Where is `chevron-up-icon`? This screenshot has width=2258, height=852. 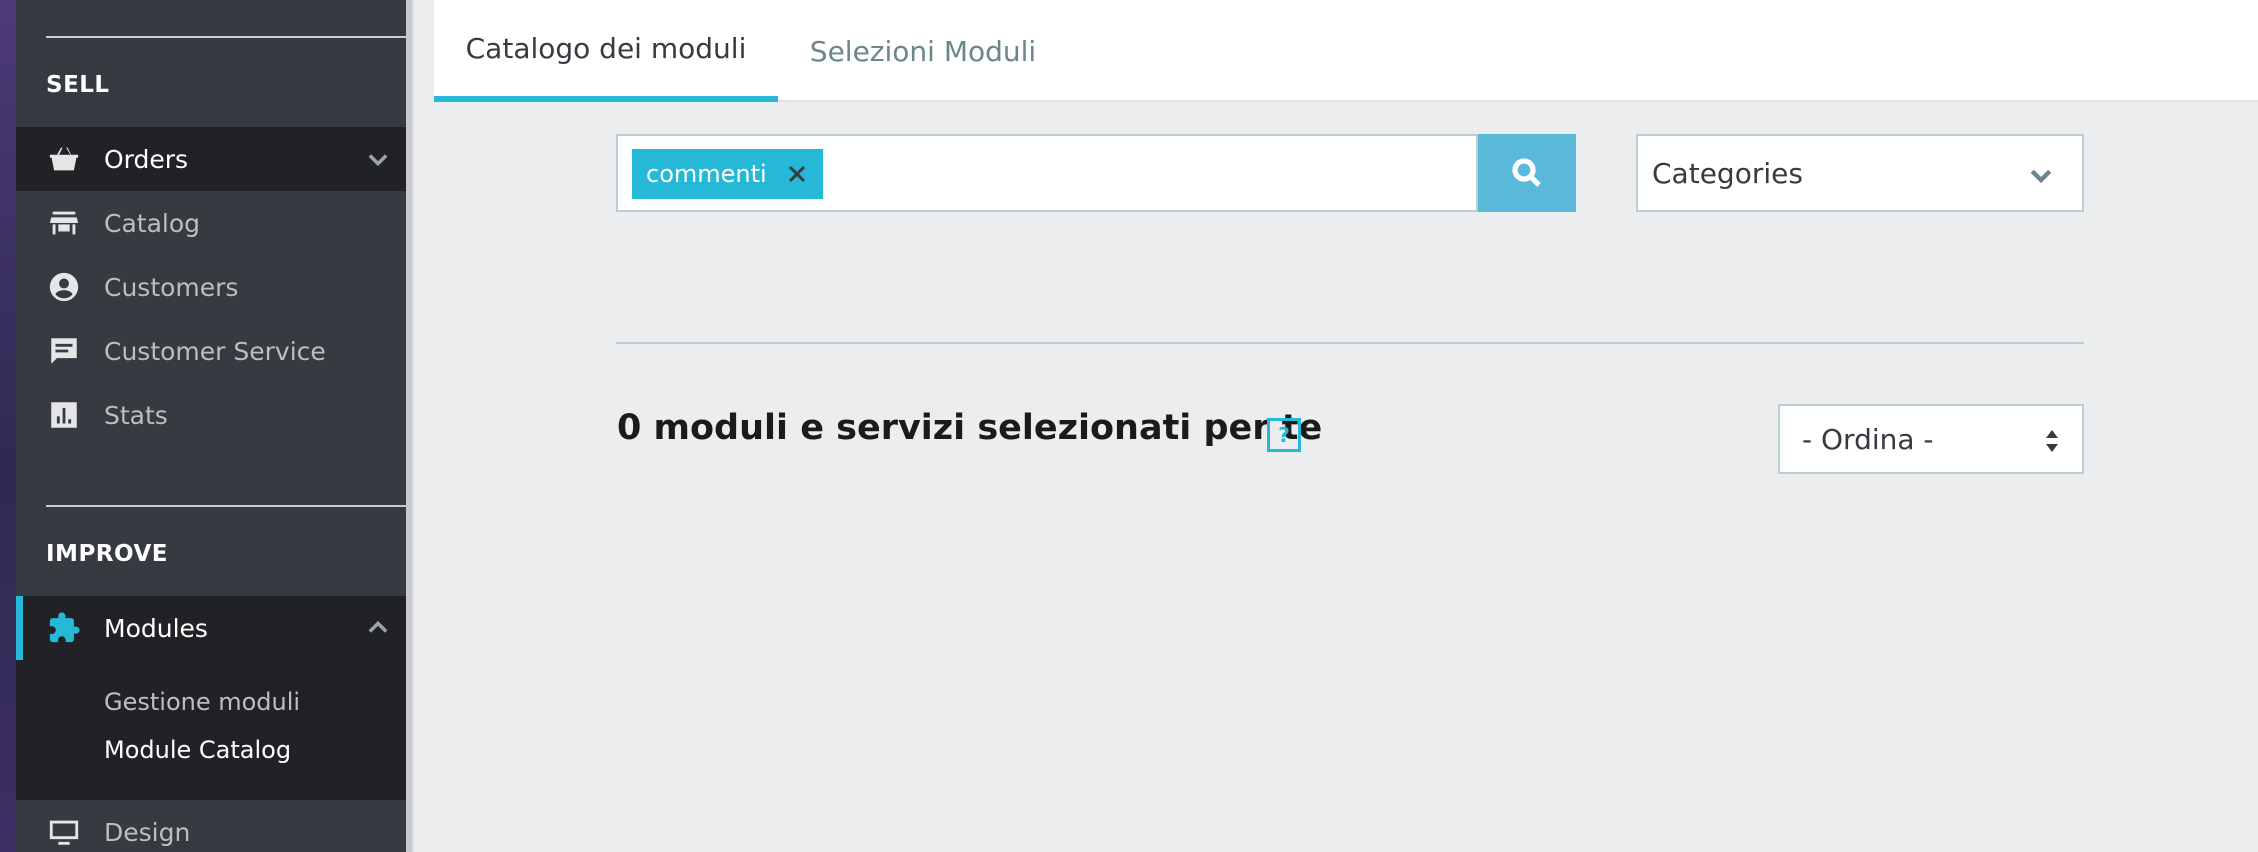
chevron-up-icon is located at coordinates (378, 628).